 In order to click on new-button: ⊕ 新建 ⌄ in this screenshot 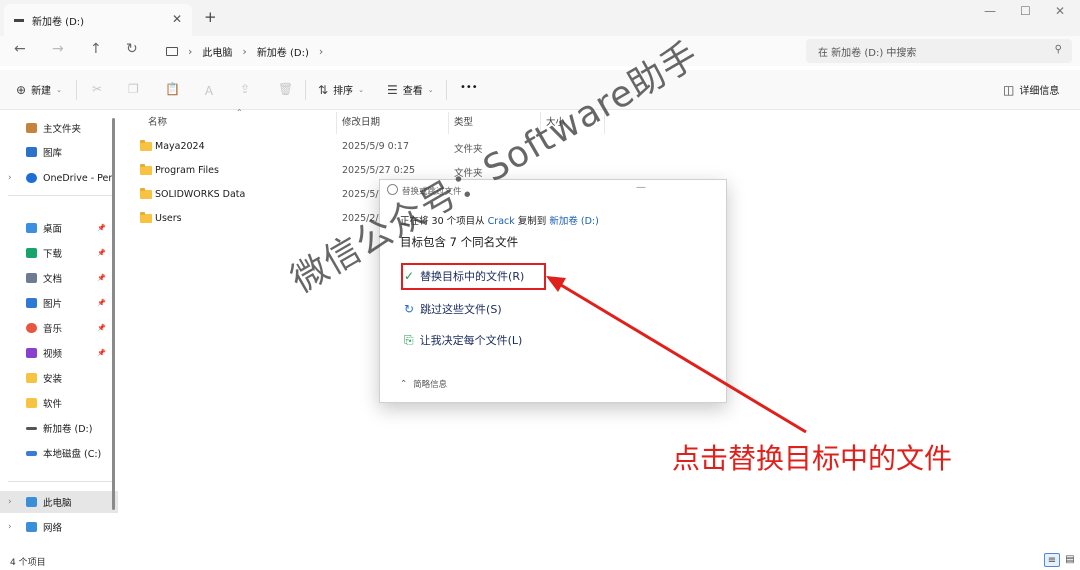, I will do `click(39, 90)`.